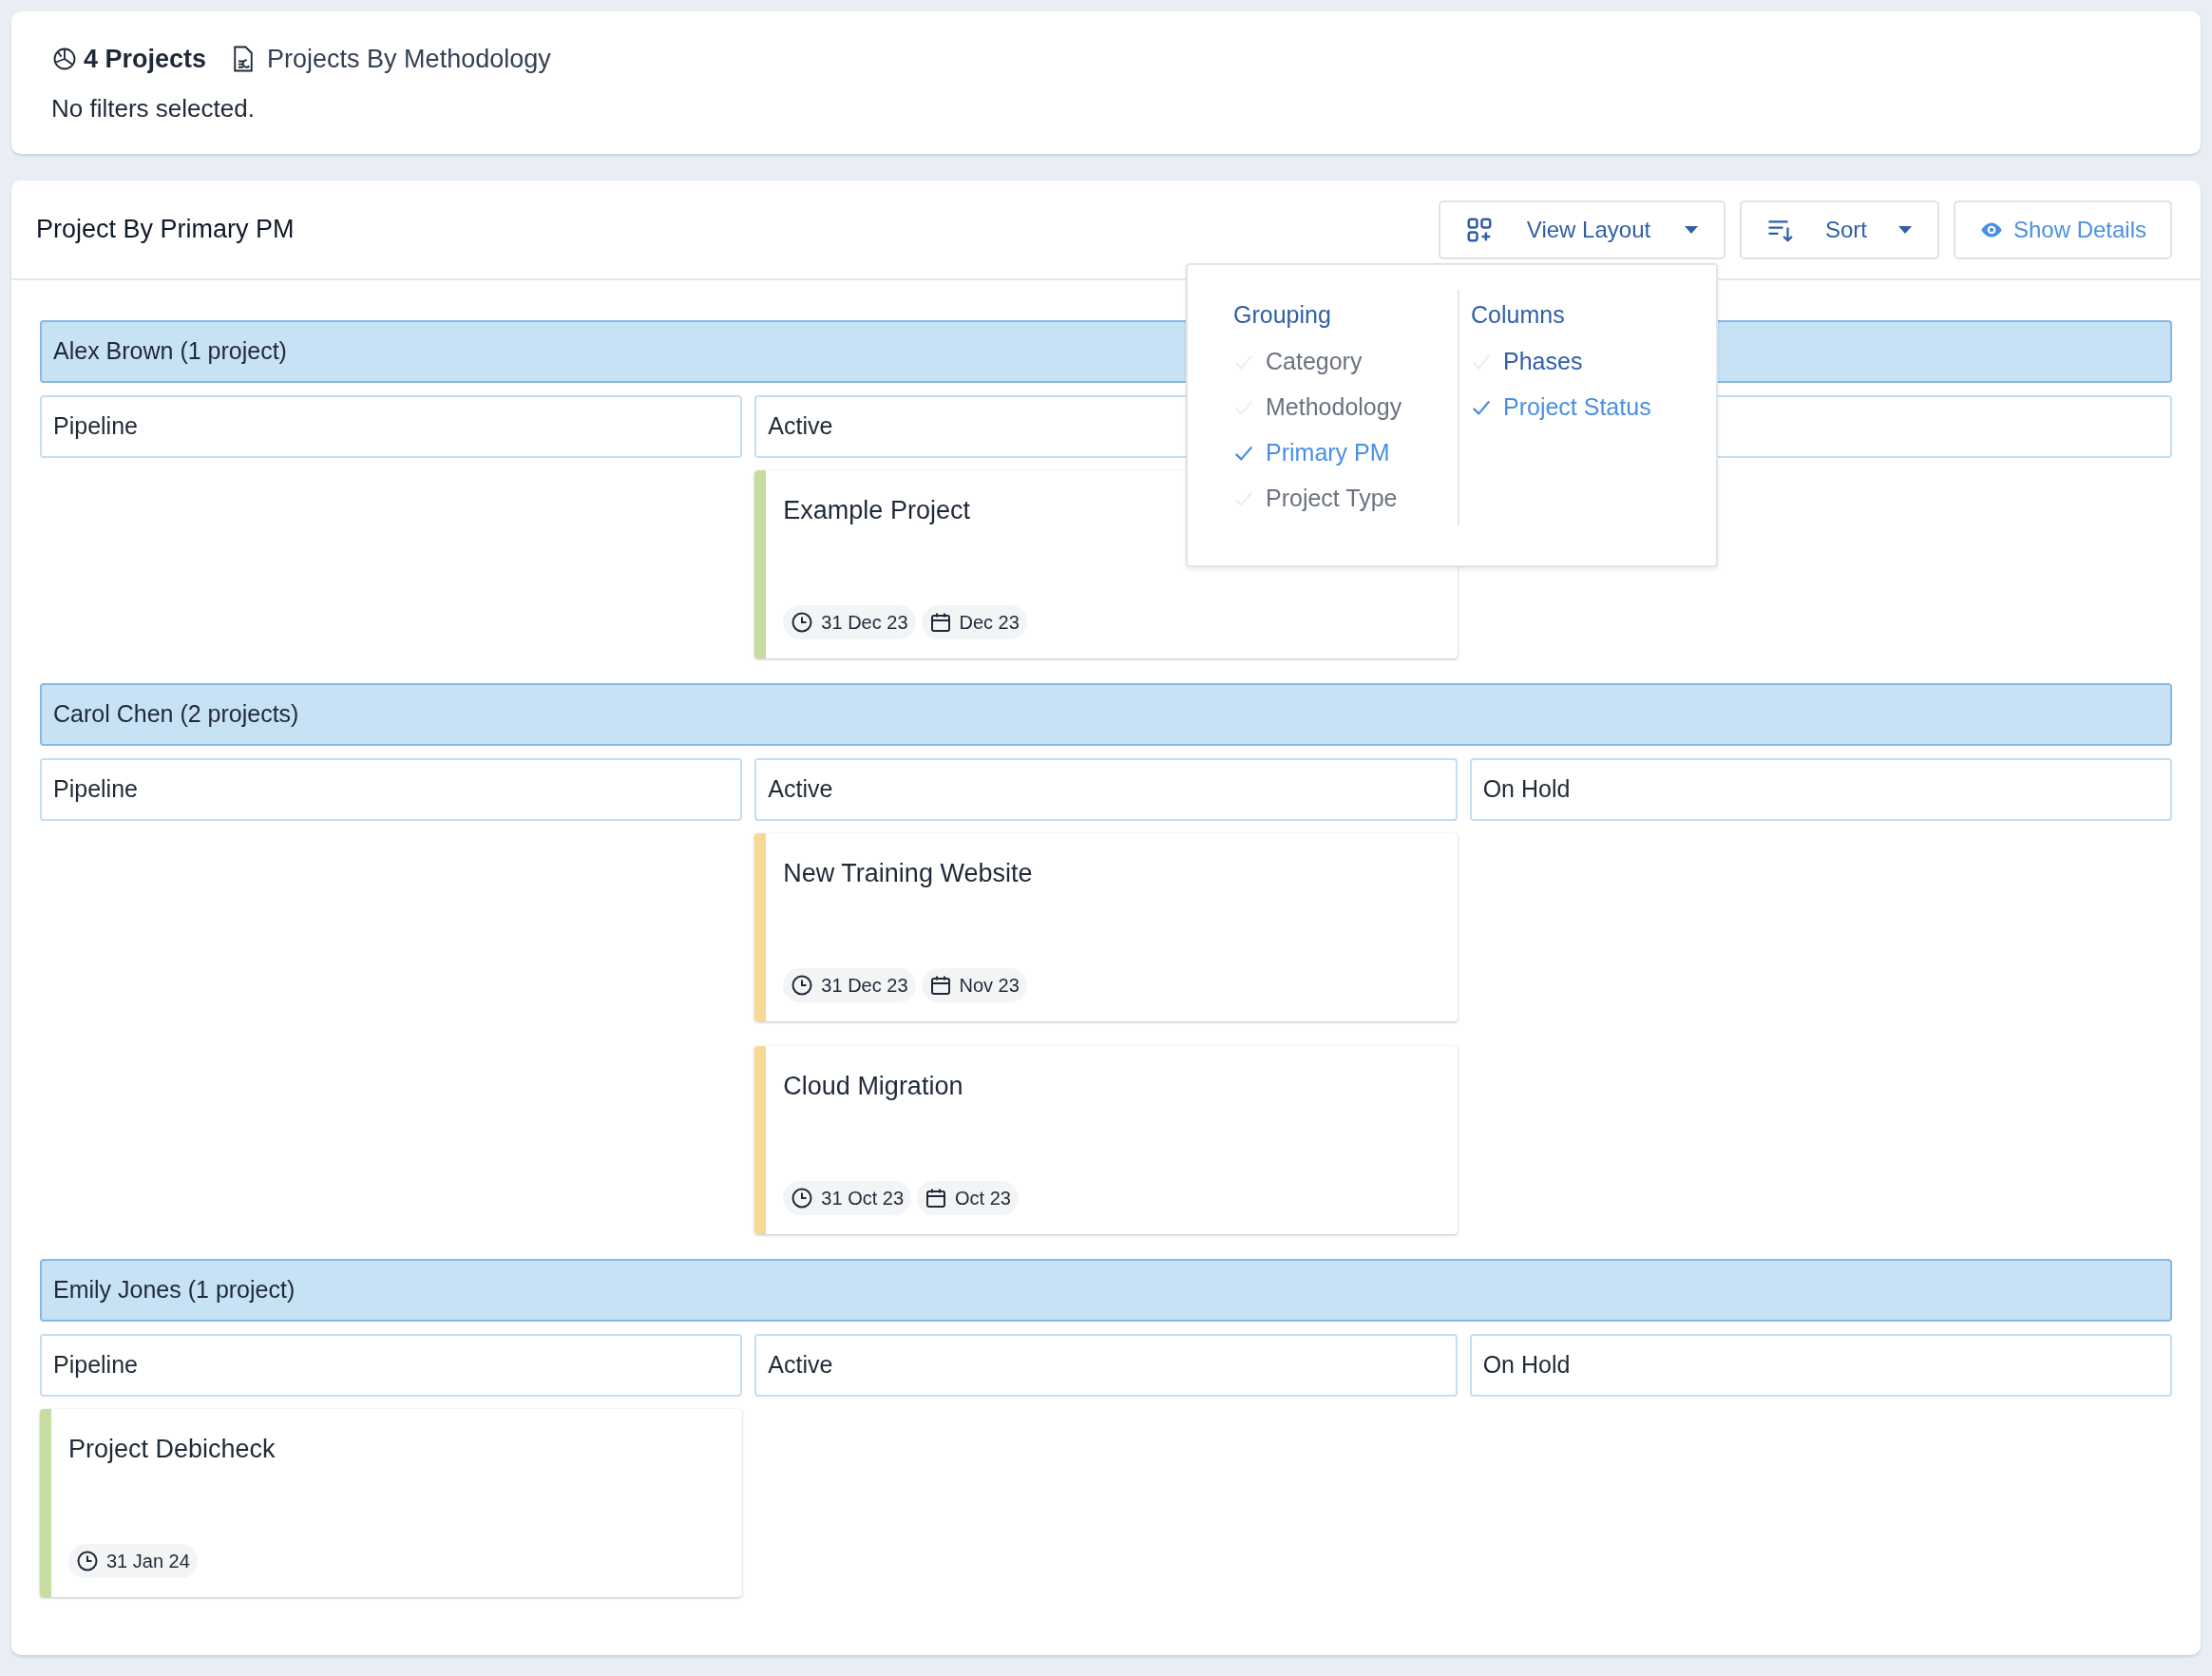  I want to click on report-link: Projects By Methodology, so click(409, 59).